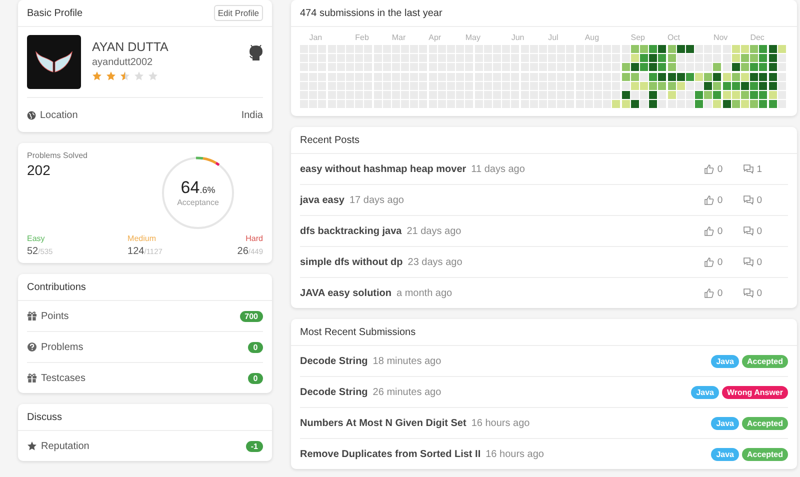  Describe the element at coordinates (322, 200) in the screenshot. I see `post-title-link: java easy` at that location.